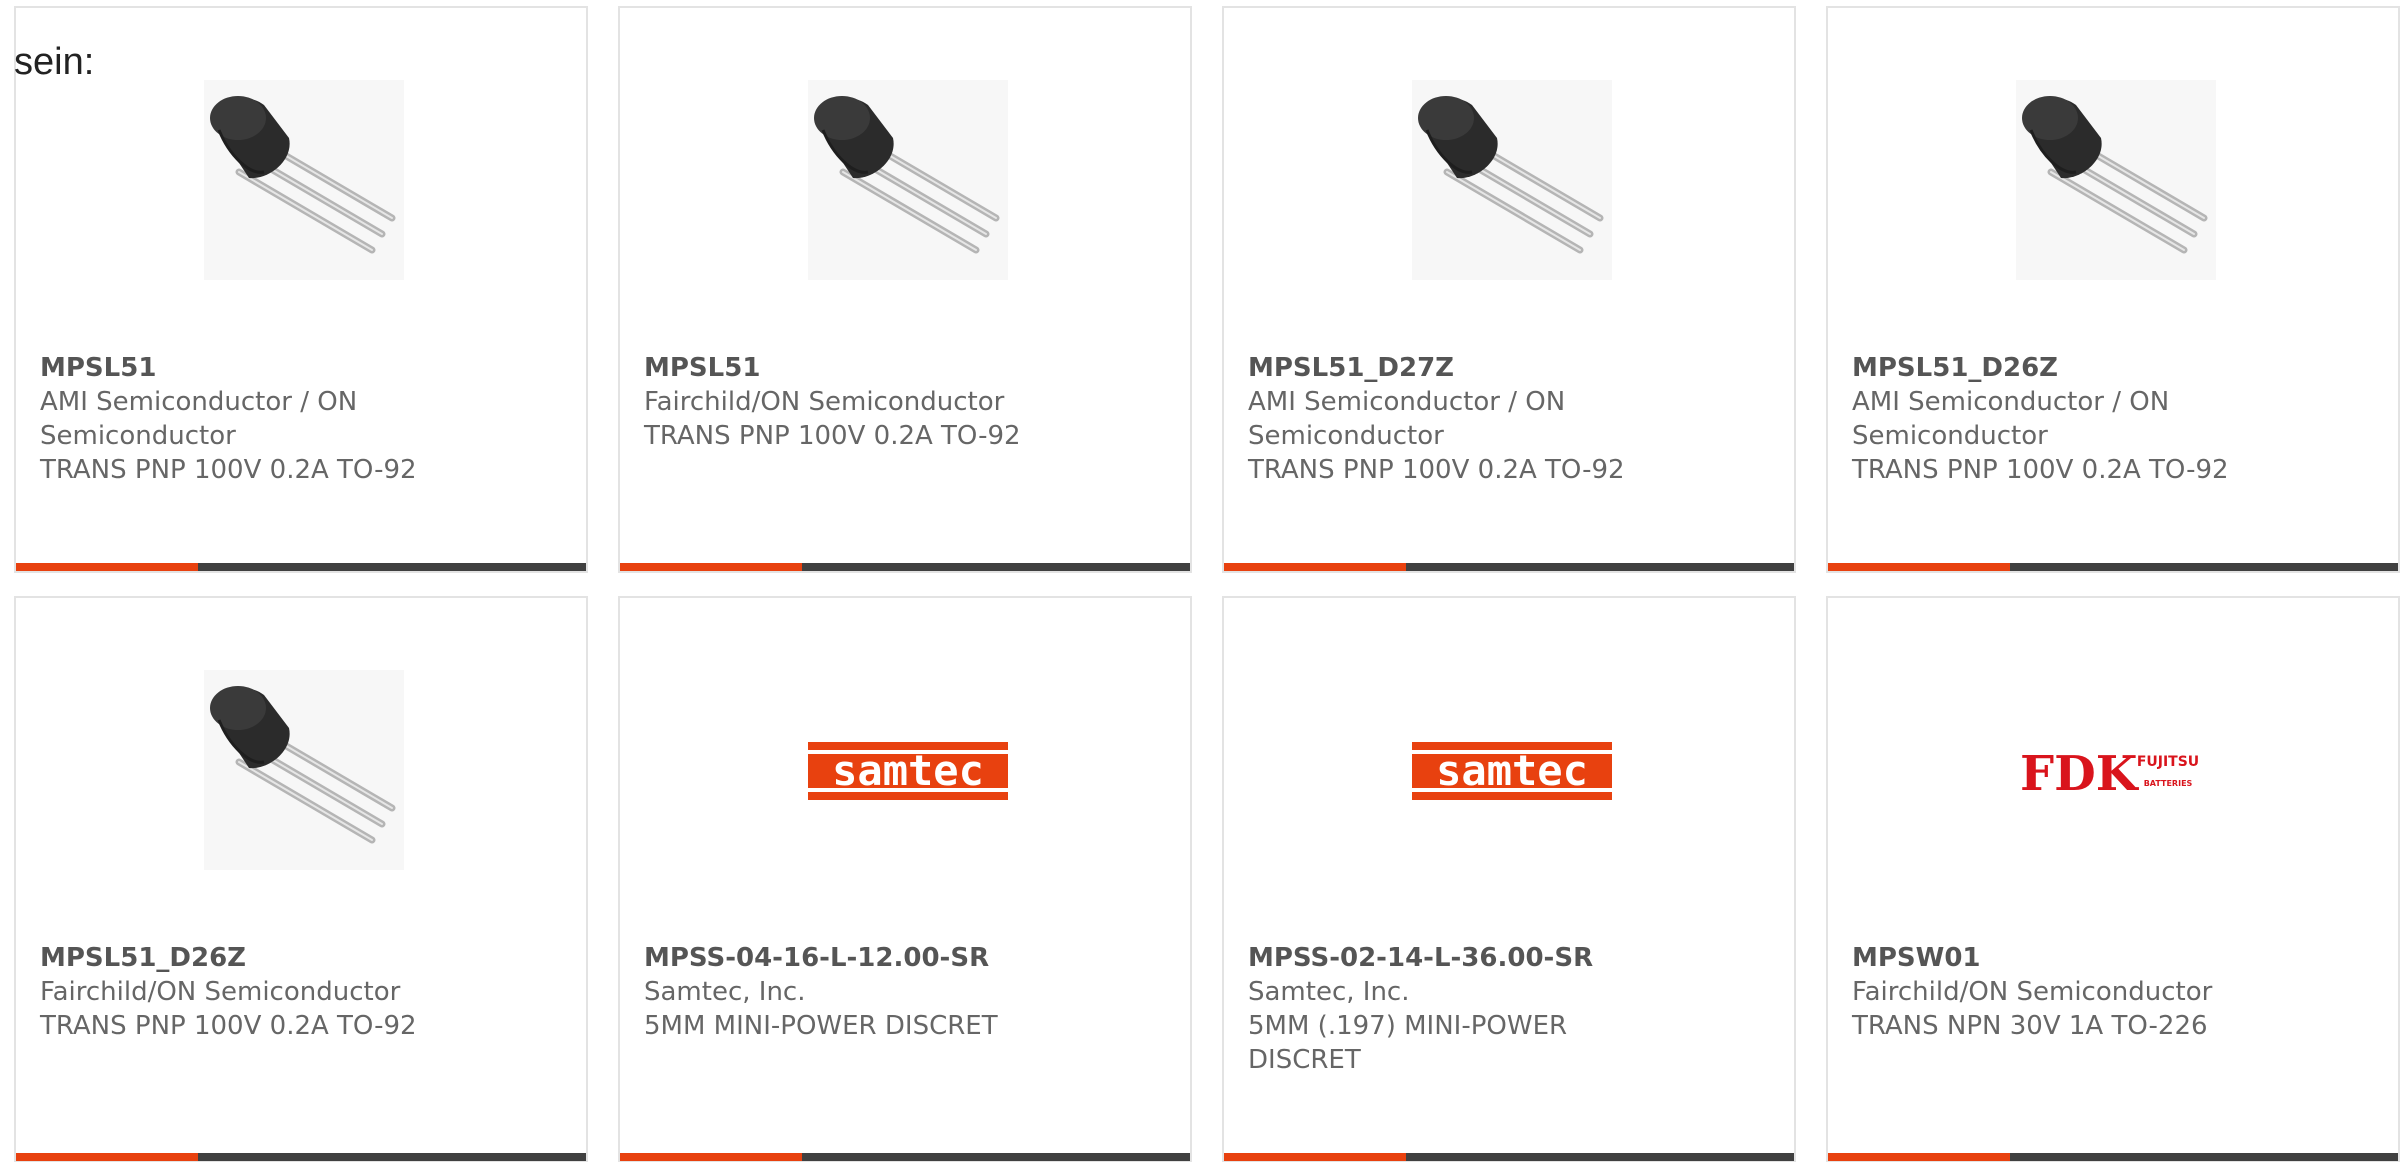 The width and height of the screenshot is (2408, 1162). Describe the element at coordinates (1408, 1043) in the screenshot. I see `description: 5MM (.197) MINI-POWER DISCRET` at that location.